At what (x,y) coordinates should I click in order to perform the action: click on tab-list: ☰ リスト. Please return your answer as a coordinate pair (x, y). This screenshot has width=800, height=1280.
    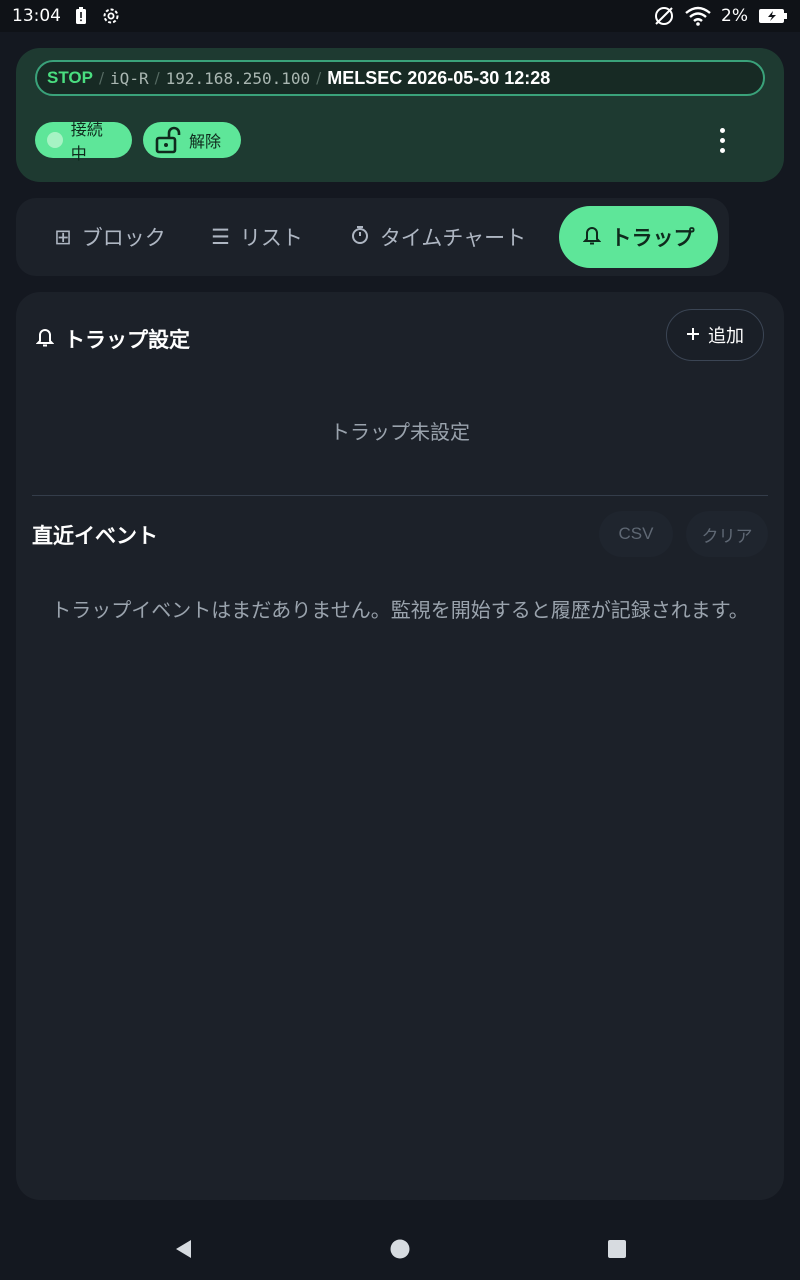
    Looking at the image, I should click on (257, 237).